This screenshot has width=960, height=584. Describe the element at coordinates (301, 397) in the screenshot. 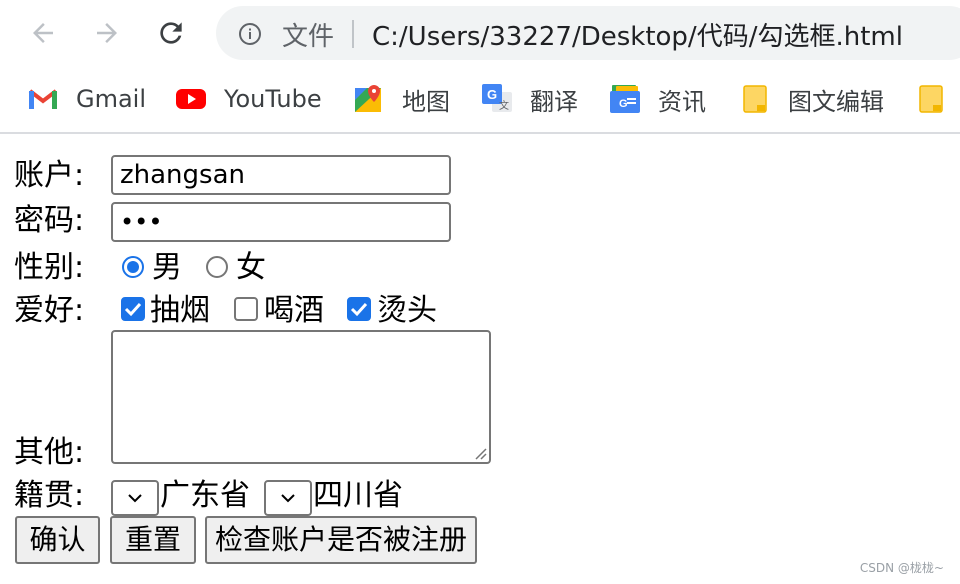

I see `other-textarea` at that location.